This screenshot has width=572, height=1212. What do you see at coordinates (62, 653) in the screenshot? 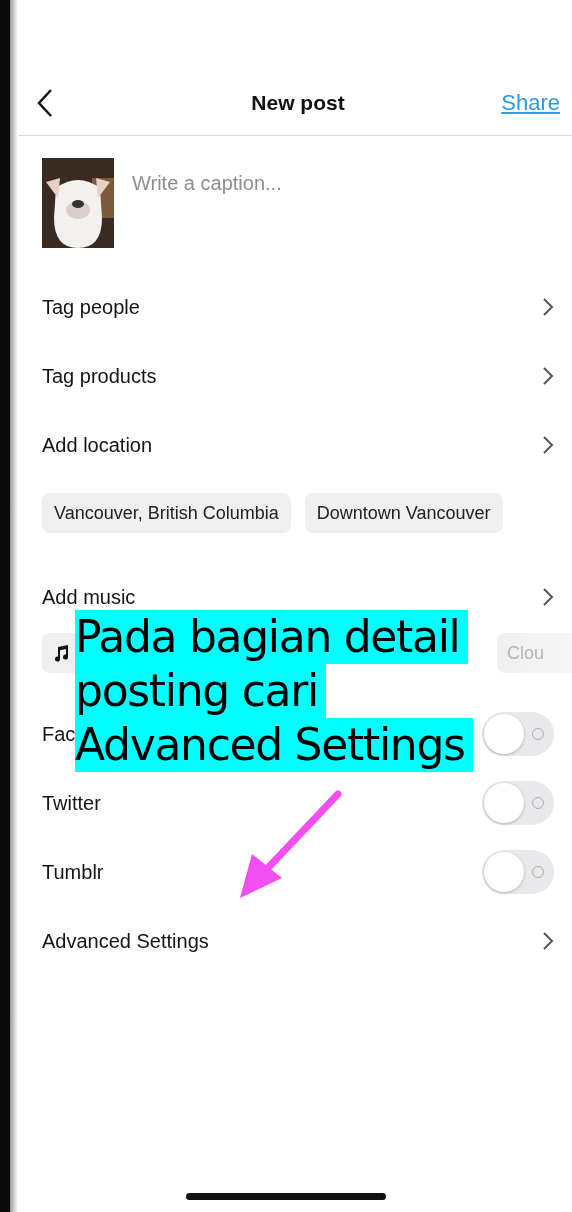
I see `music-note-icon` at bounding box center [62, 653].